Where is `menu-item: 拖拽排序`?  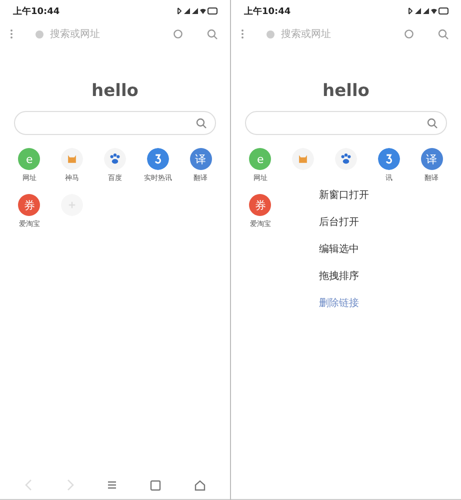
menu-item: 拖拽排序 is located at coordinates (361, 276).